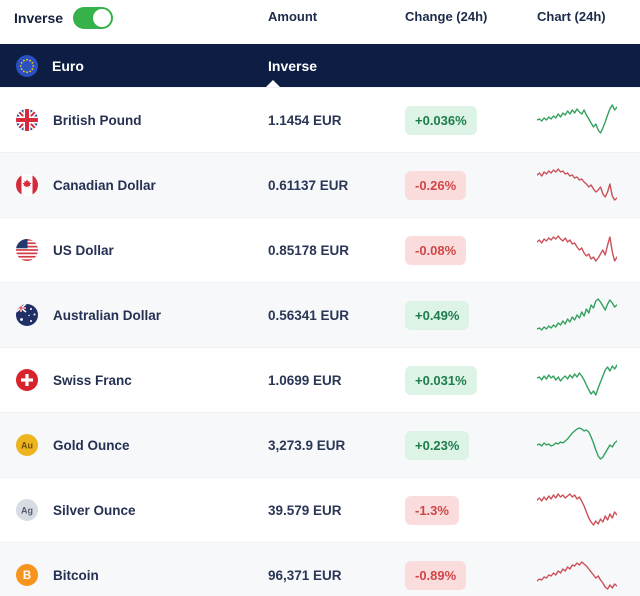  I want to click on change-badge: -0.89%, so click(436, 575).